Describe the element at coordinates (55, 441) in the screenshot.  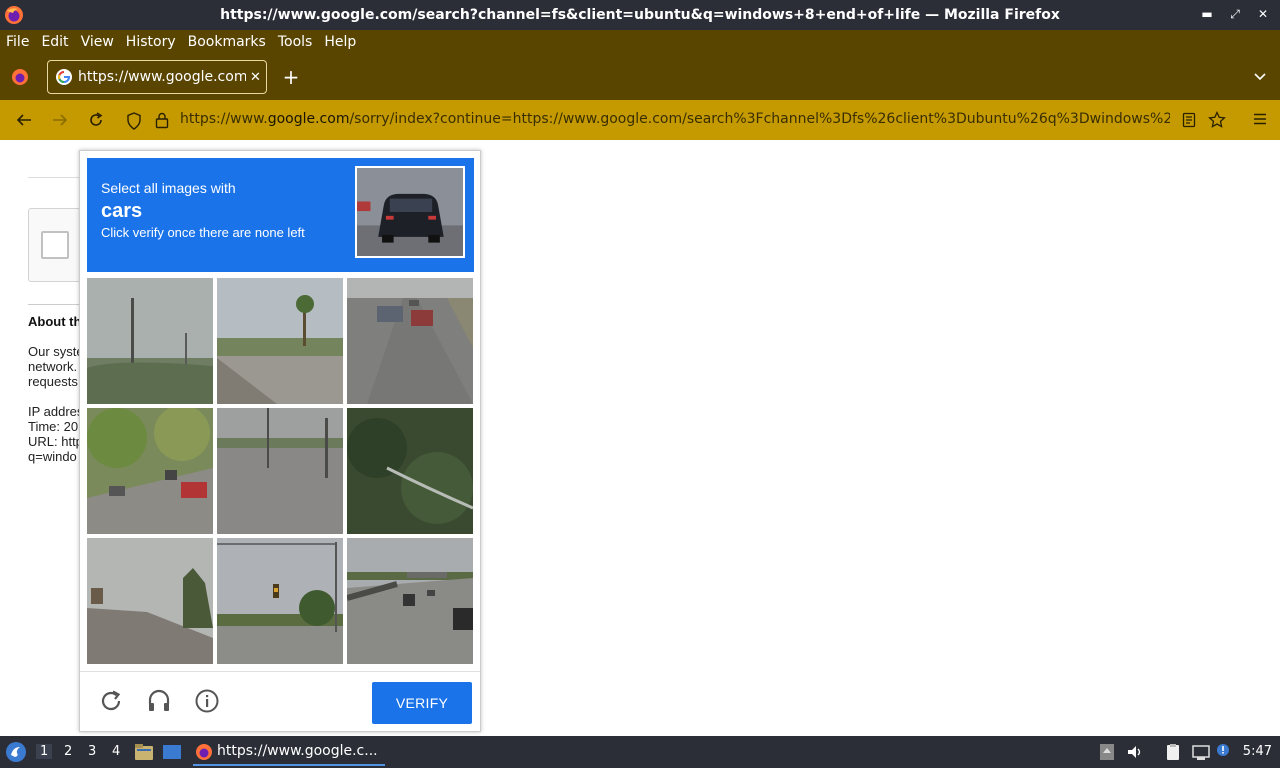
I see `page-text-line: URL: http` at that location.